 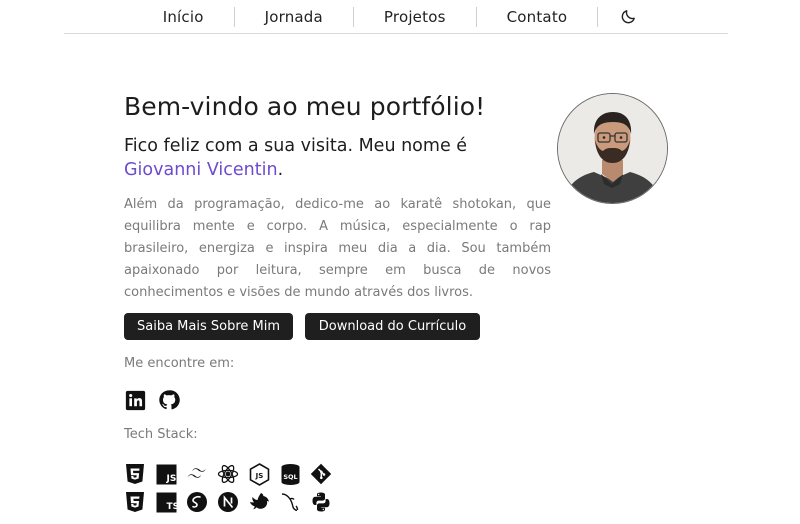 What do you see at coordinates (415, 16) in the screenshot?
I see `nav-item-projetos: Projetos` at bounding box center [415, 16].